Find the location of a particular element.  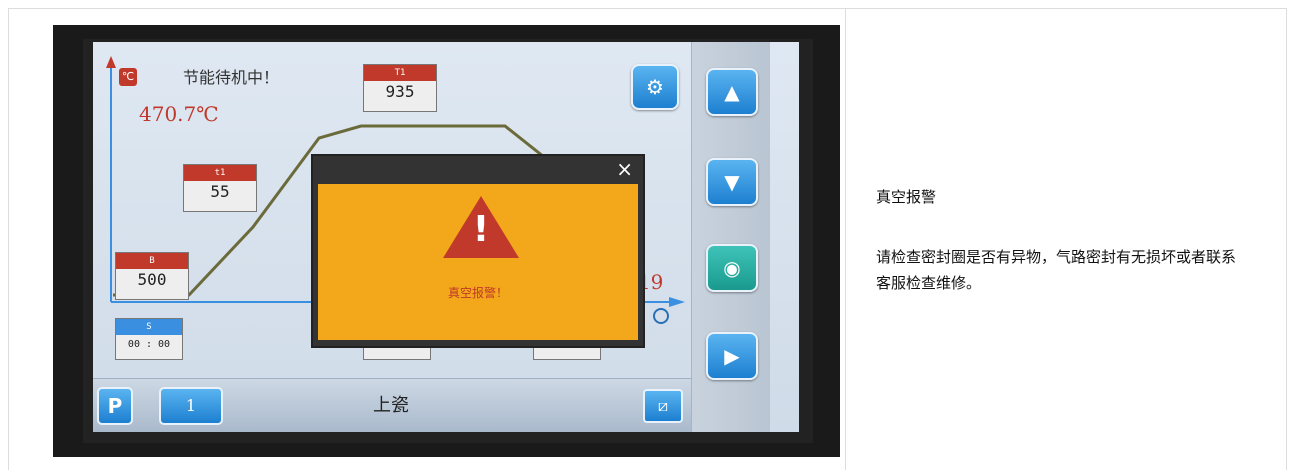

time-S-label: S is located at coordinates (149, 327).